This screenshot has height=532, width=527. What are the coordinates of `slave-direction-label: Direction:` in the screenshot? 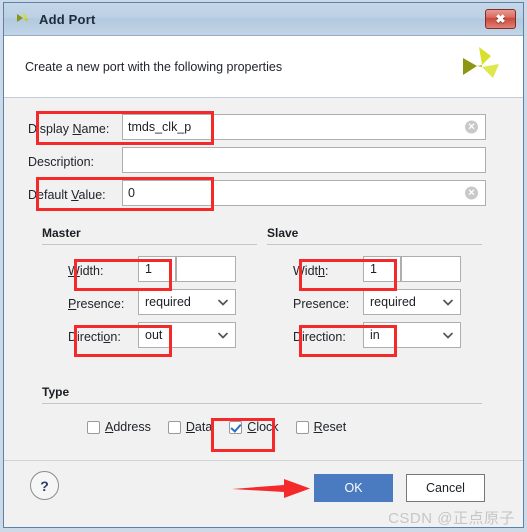 It's located at (319, 337).